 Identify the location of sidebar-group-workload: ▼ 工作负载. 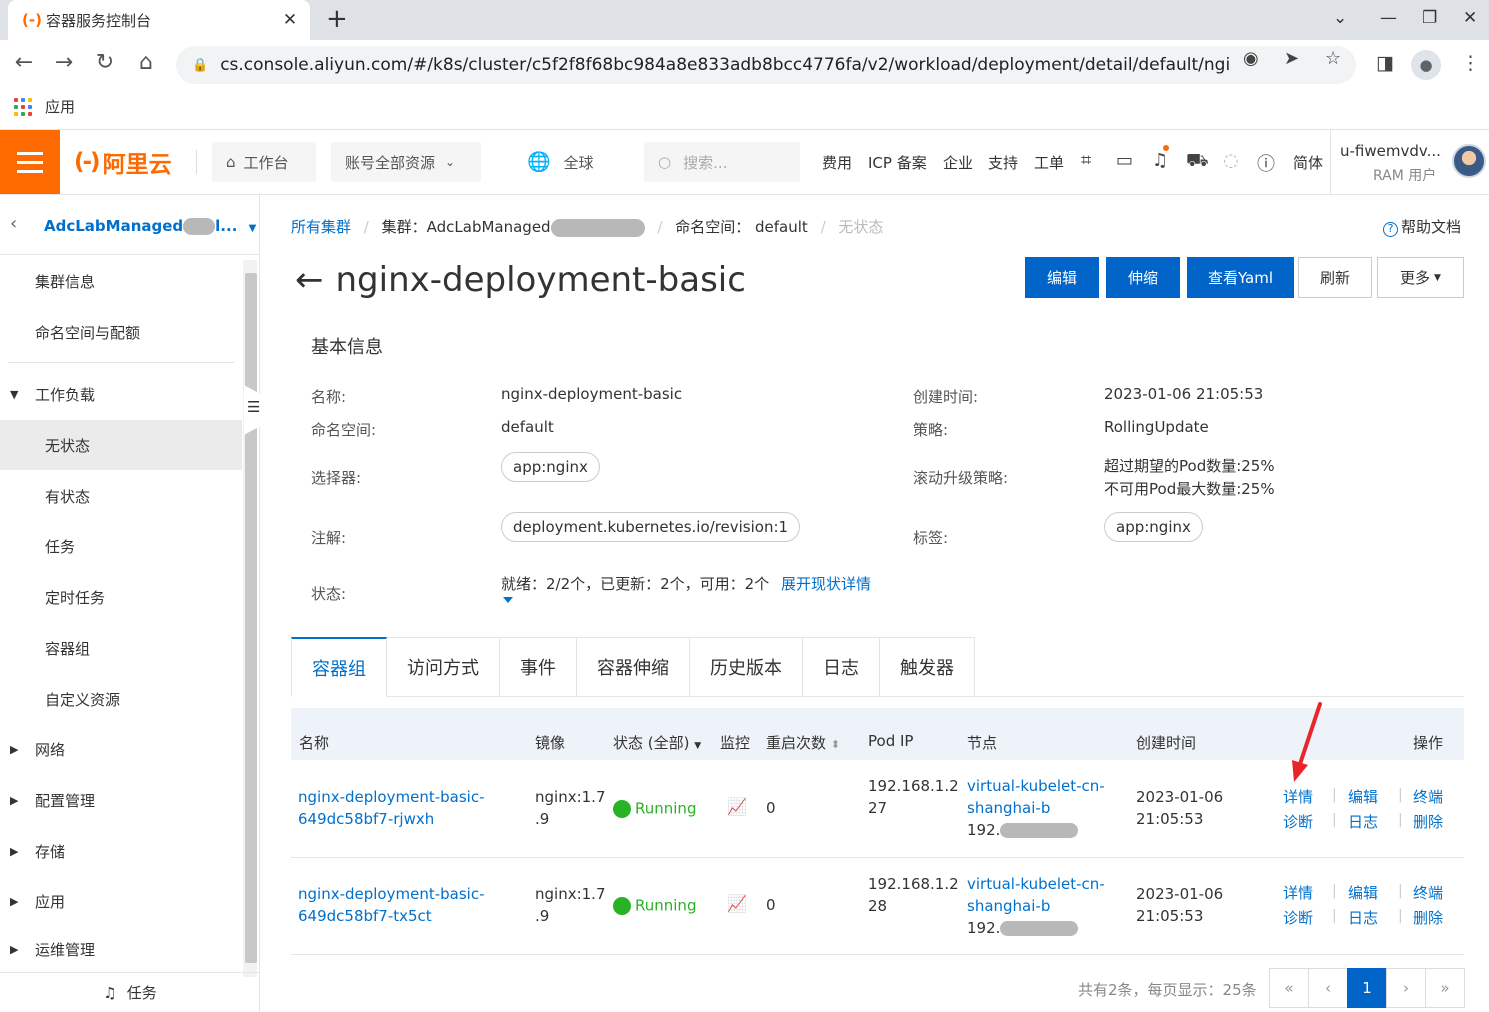
(121, 394).